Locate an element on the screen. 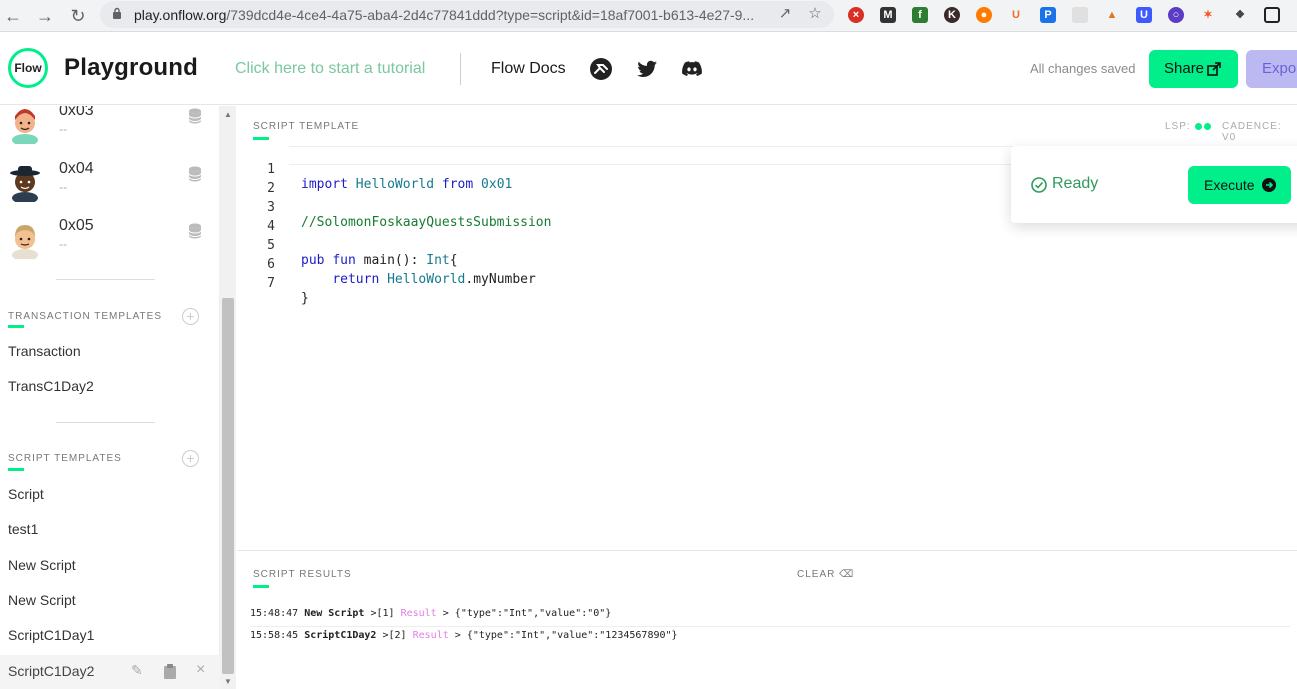 The image size is (1297, 689). account-item: 0x03 -- is located at coordinates (109, 131).